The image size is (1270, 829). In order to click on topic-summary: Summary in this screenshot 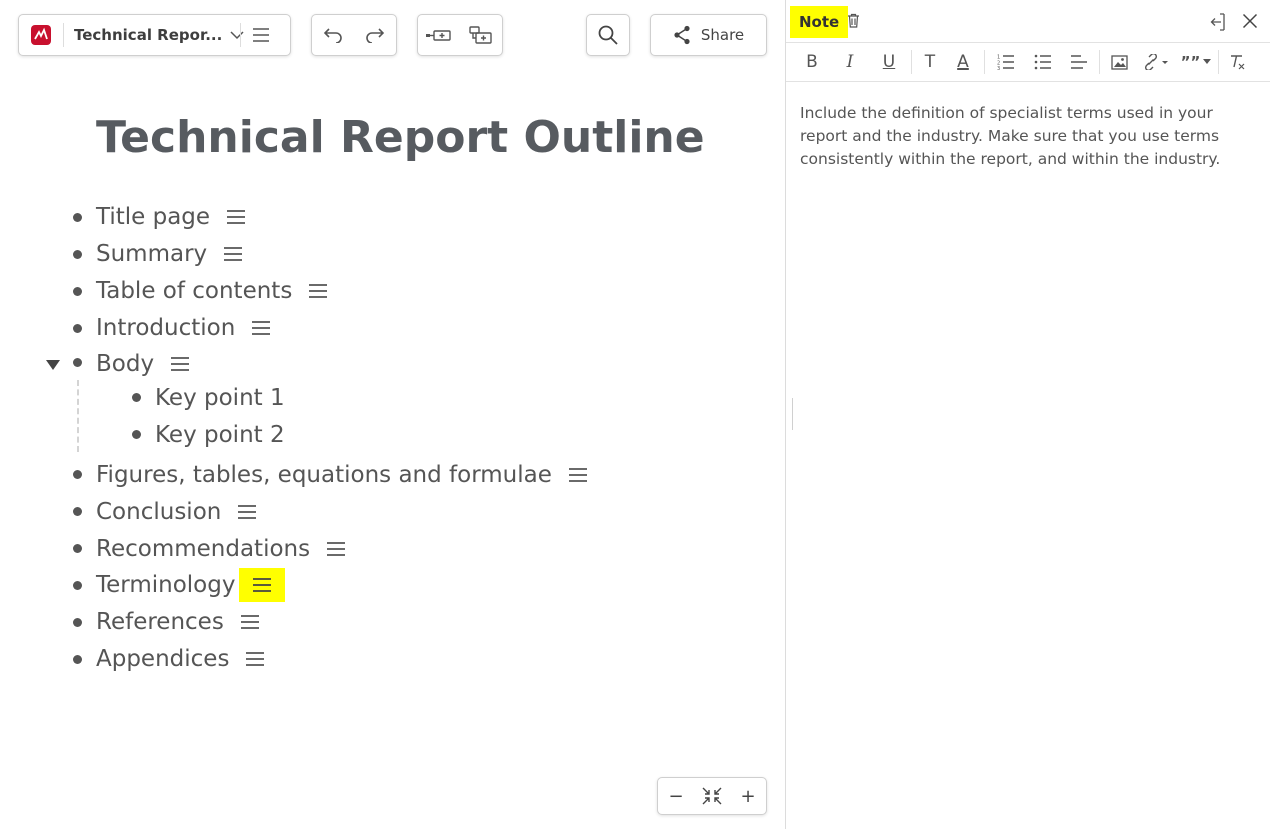, I will do `click(171, 254)`.